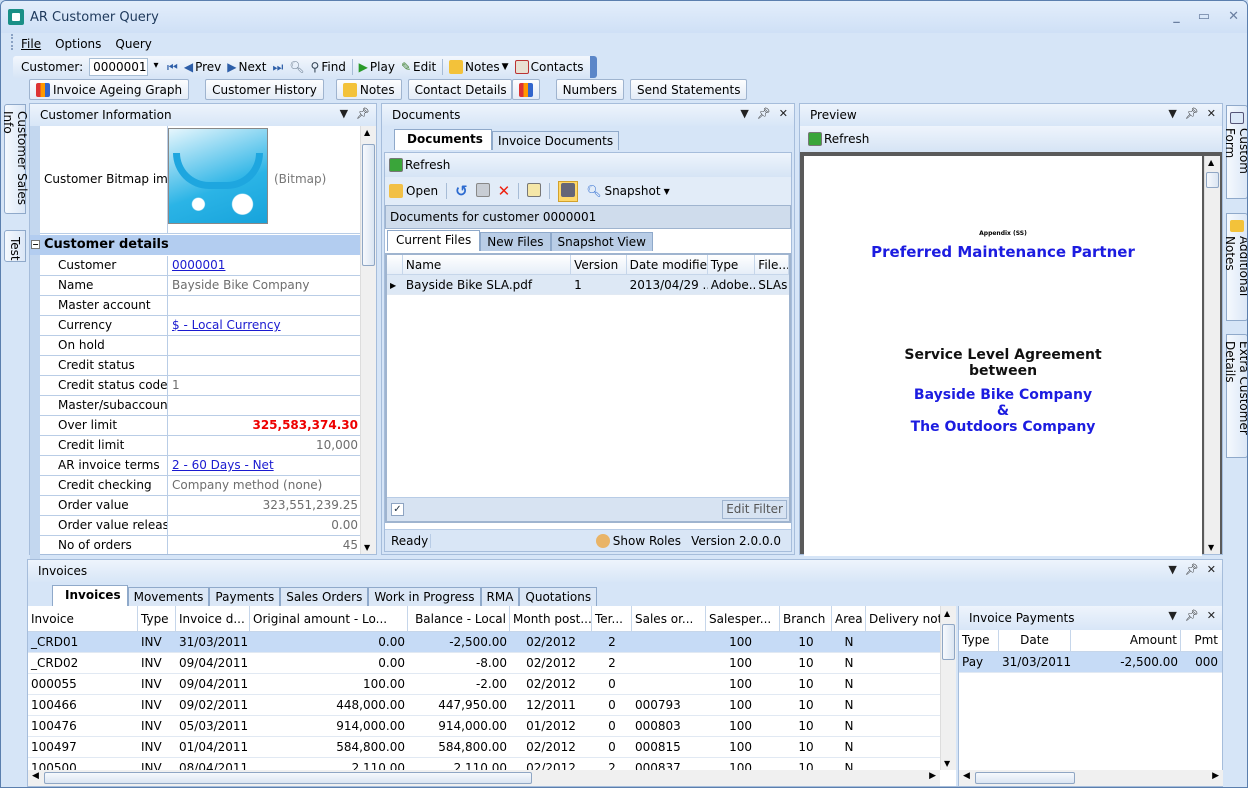  Describe the element at coordinates (1235, 152) in the screenshot. I see `side-tab-custom-form: Custom Form` at that location.